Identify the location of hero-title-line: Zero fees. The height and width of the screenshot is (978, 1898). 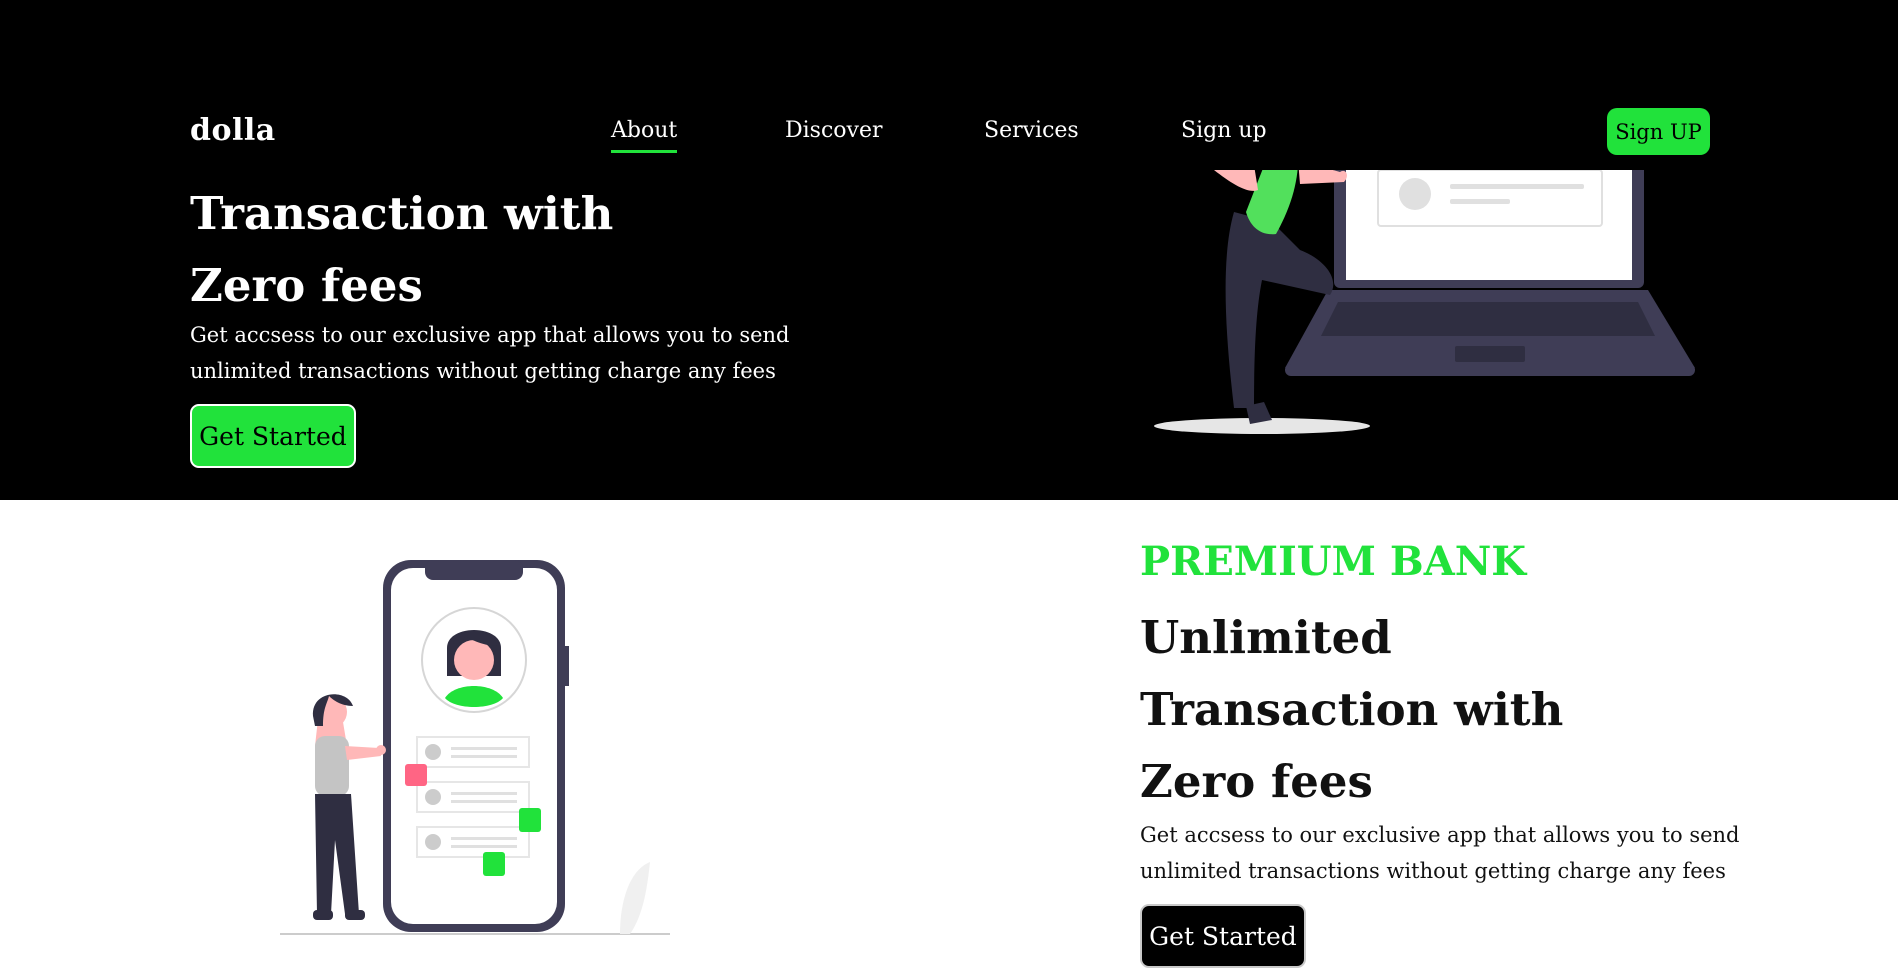
(306, 285).